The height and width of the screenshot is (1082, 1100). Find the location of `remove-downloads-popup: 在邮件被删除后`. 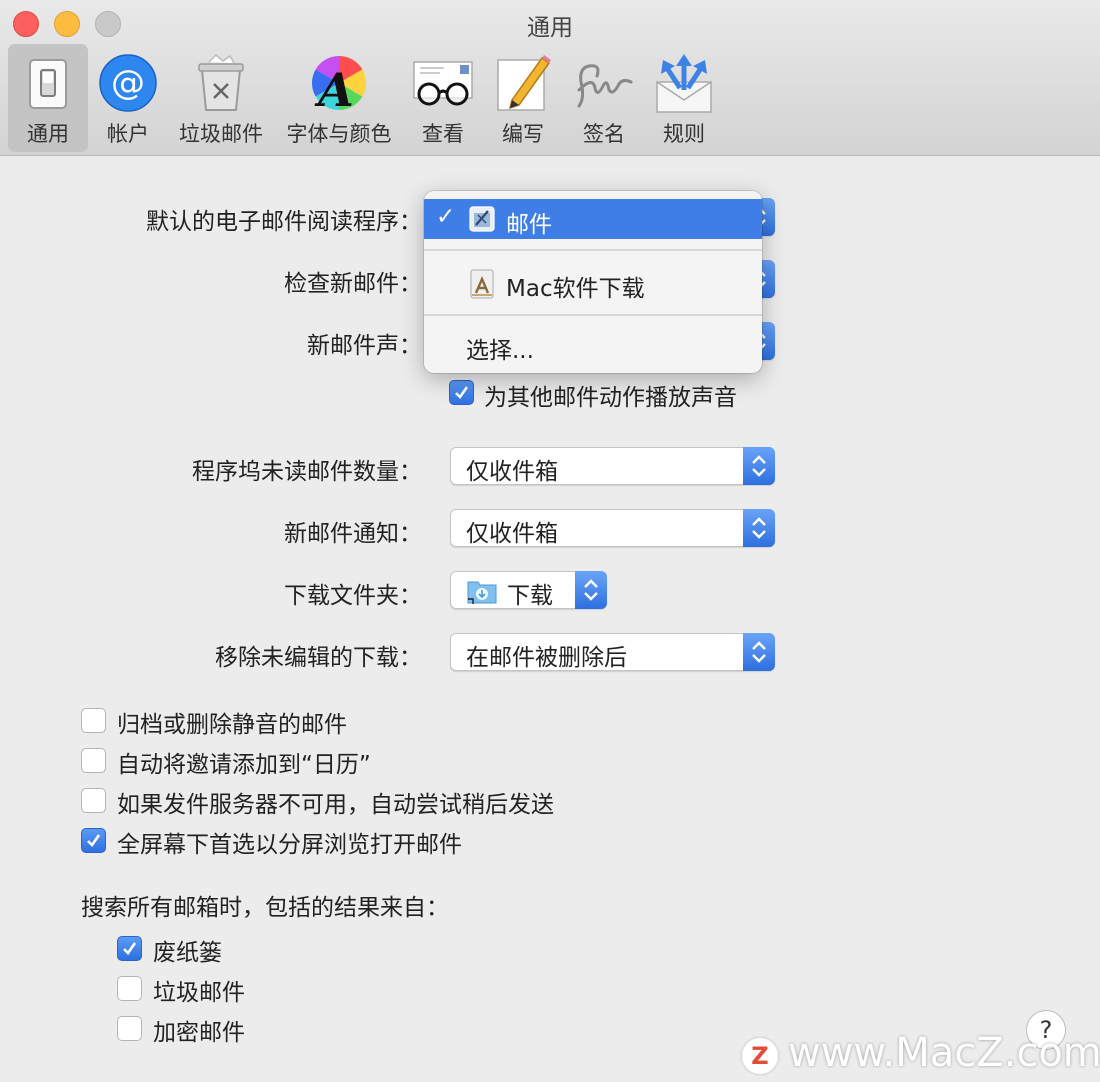

remove-downloads-popup: 在邮件被删除后 is located at coordinates (612, 652).